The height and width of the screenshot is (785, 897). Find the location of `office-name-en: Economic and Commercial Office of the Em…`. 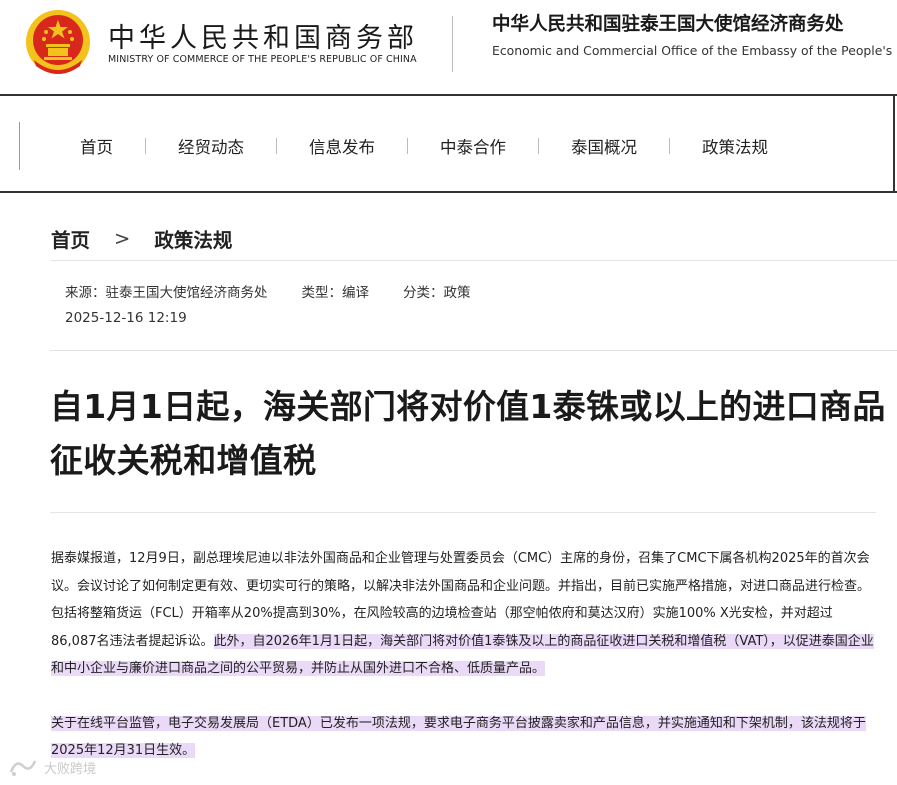

office-name-en: Economic and Commercial Office of the Em… is located at coordinates (694, 50).